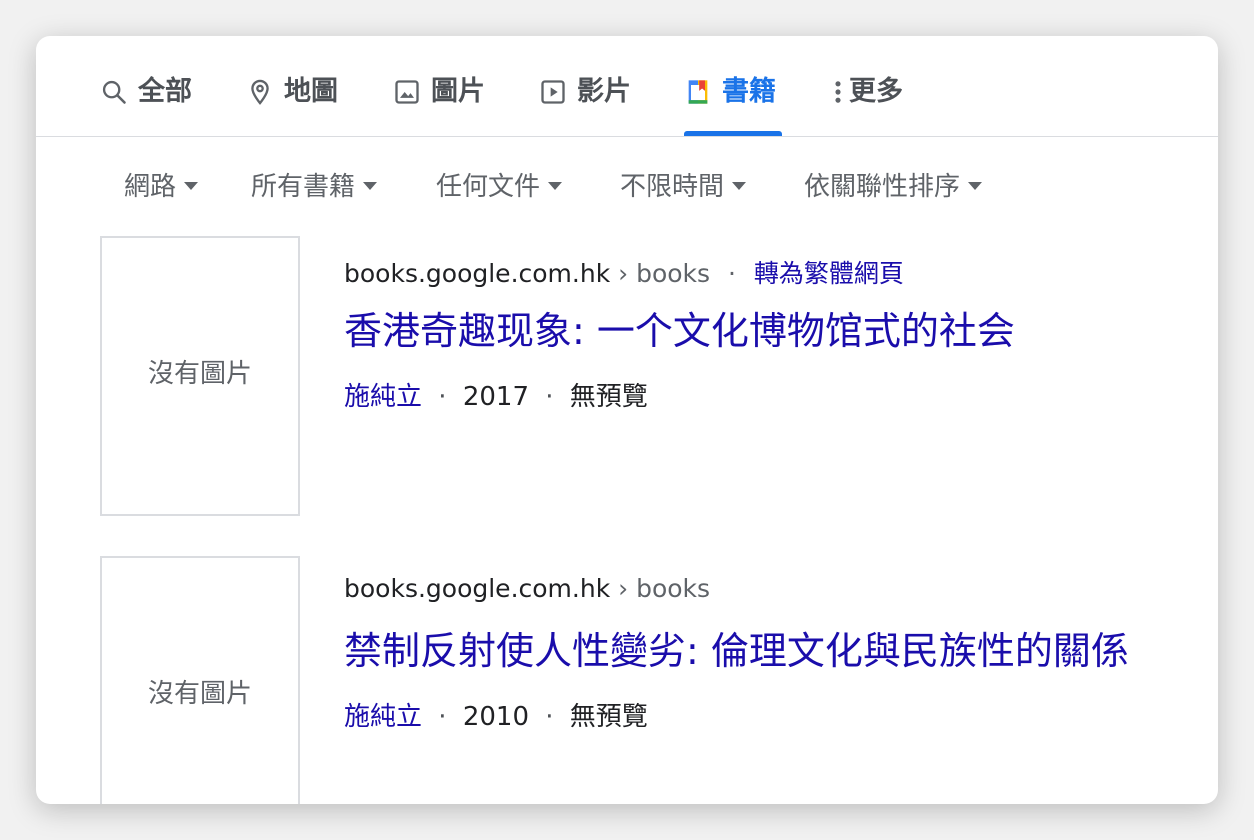 This screenshot has height=840, width=1254. What do you see at coordinates (114, 92) in the screenshot?
I see `search-icon` at bounding box center [114, 92].